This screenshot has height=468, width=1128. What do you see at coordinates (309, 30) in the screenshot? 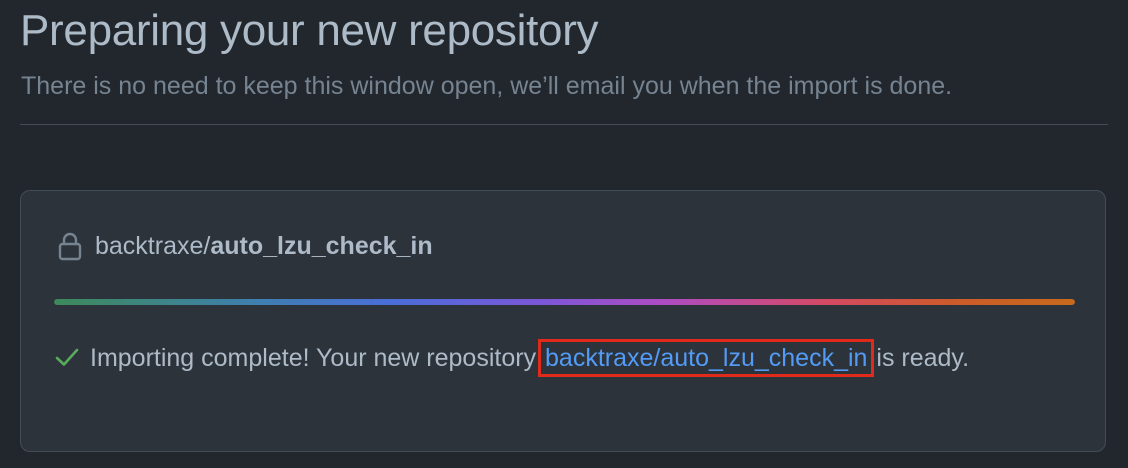
I see `page-title: Preparing your new repository` at bounding box center [309, 30].